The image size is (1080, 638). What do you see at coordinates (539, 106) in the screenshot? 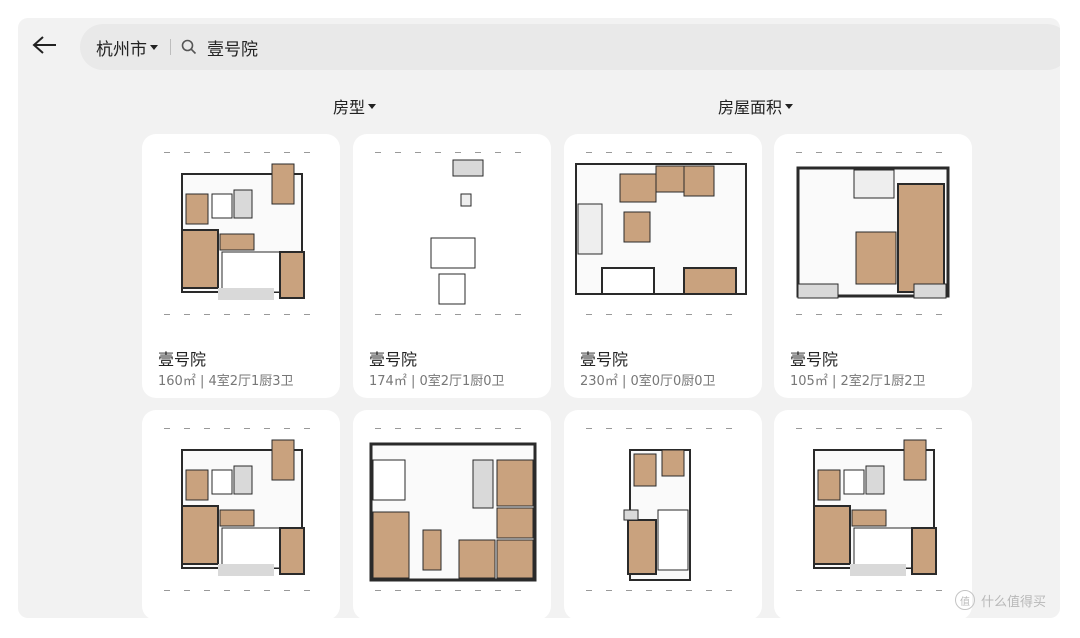
I see `filter-bar: 房型 房屋面积` at bounding box center [539, 106].